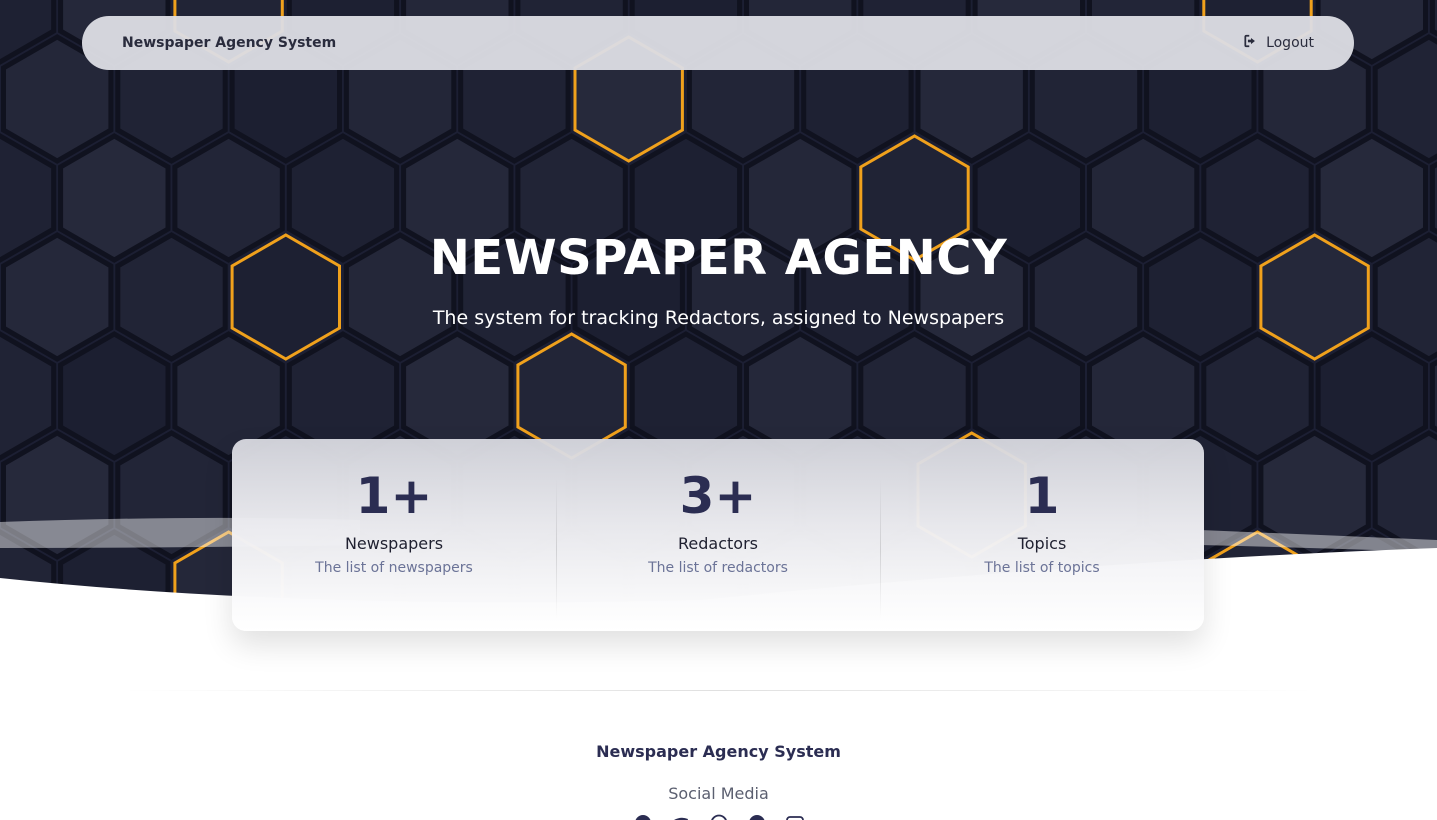 The image size is (1437, 820). I want to click on logout-button: Logout, so click(1279, 43).